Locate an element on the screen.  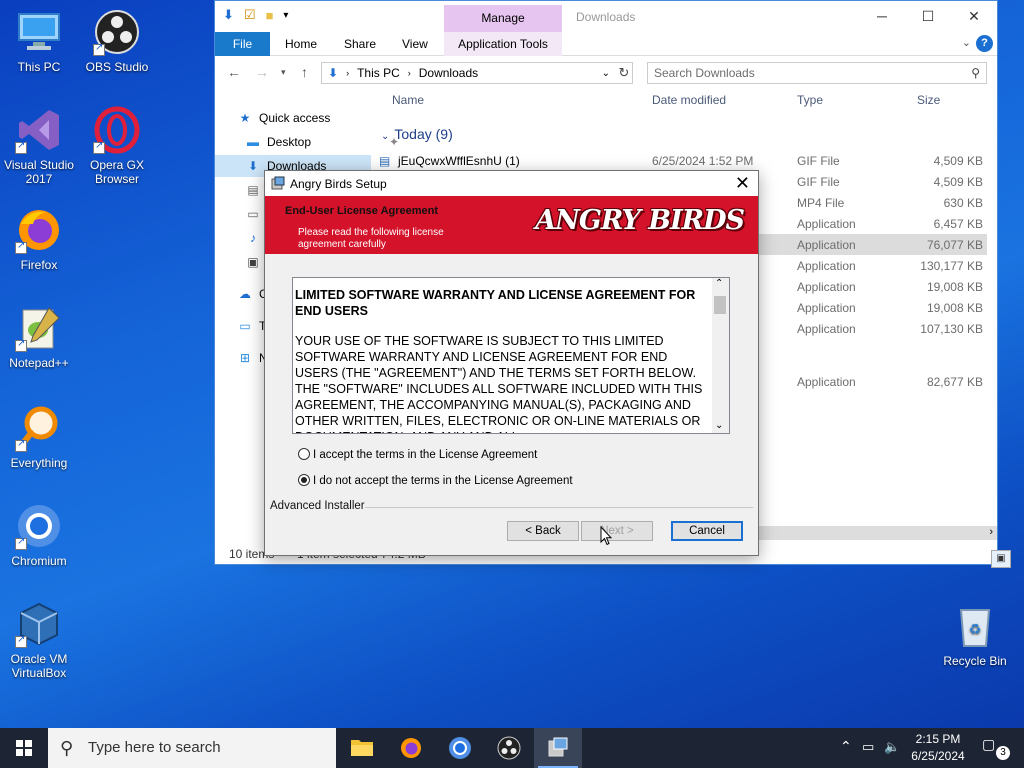
breadcrumb-downloads: Downloads is located at coordinates (448, 73).